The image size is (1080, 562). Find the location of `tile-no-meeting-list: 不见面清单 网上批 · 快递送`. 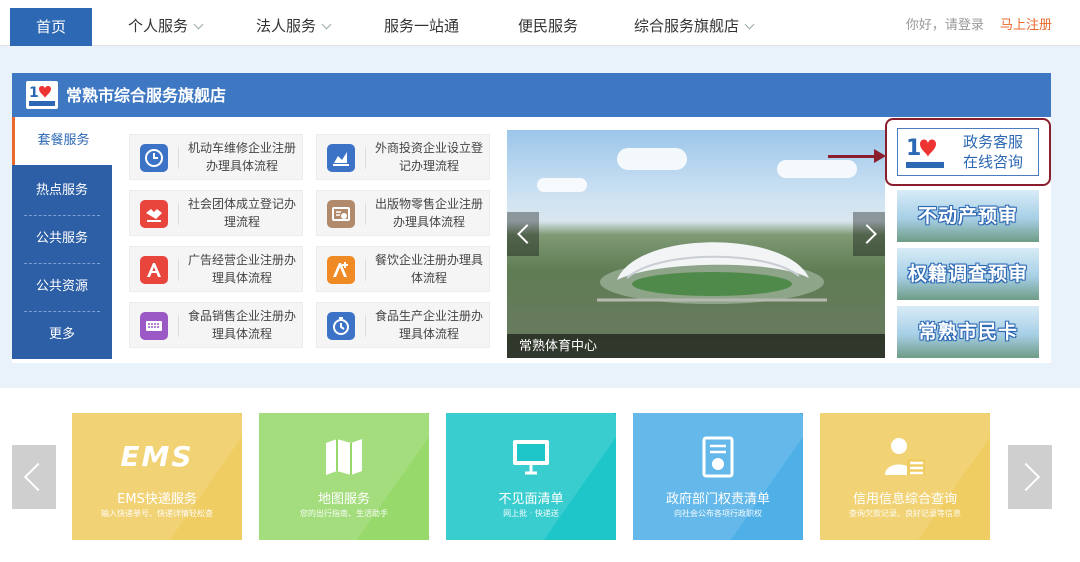

tile-no-meeting-list: 不见面清单 网上批 · 快递送 is located at coordinates (531, 476).